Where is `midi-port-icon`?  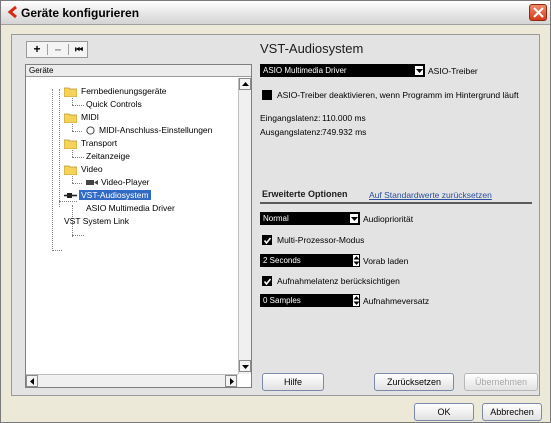
midi-port-icon is located at coordinates (90, 130).